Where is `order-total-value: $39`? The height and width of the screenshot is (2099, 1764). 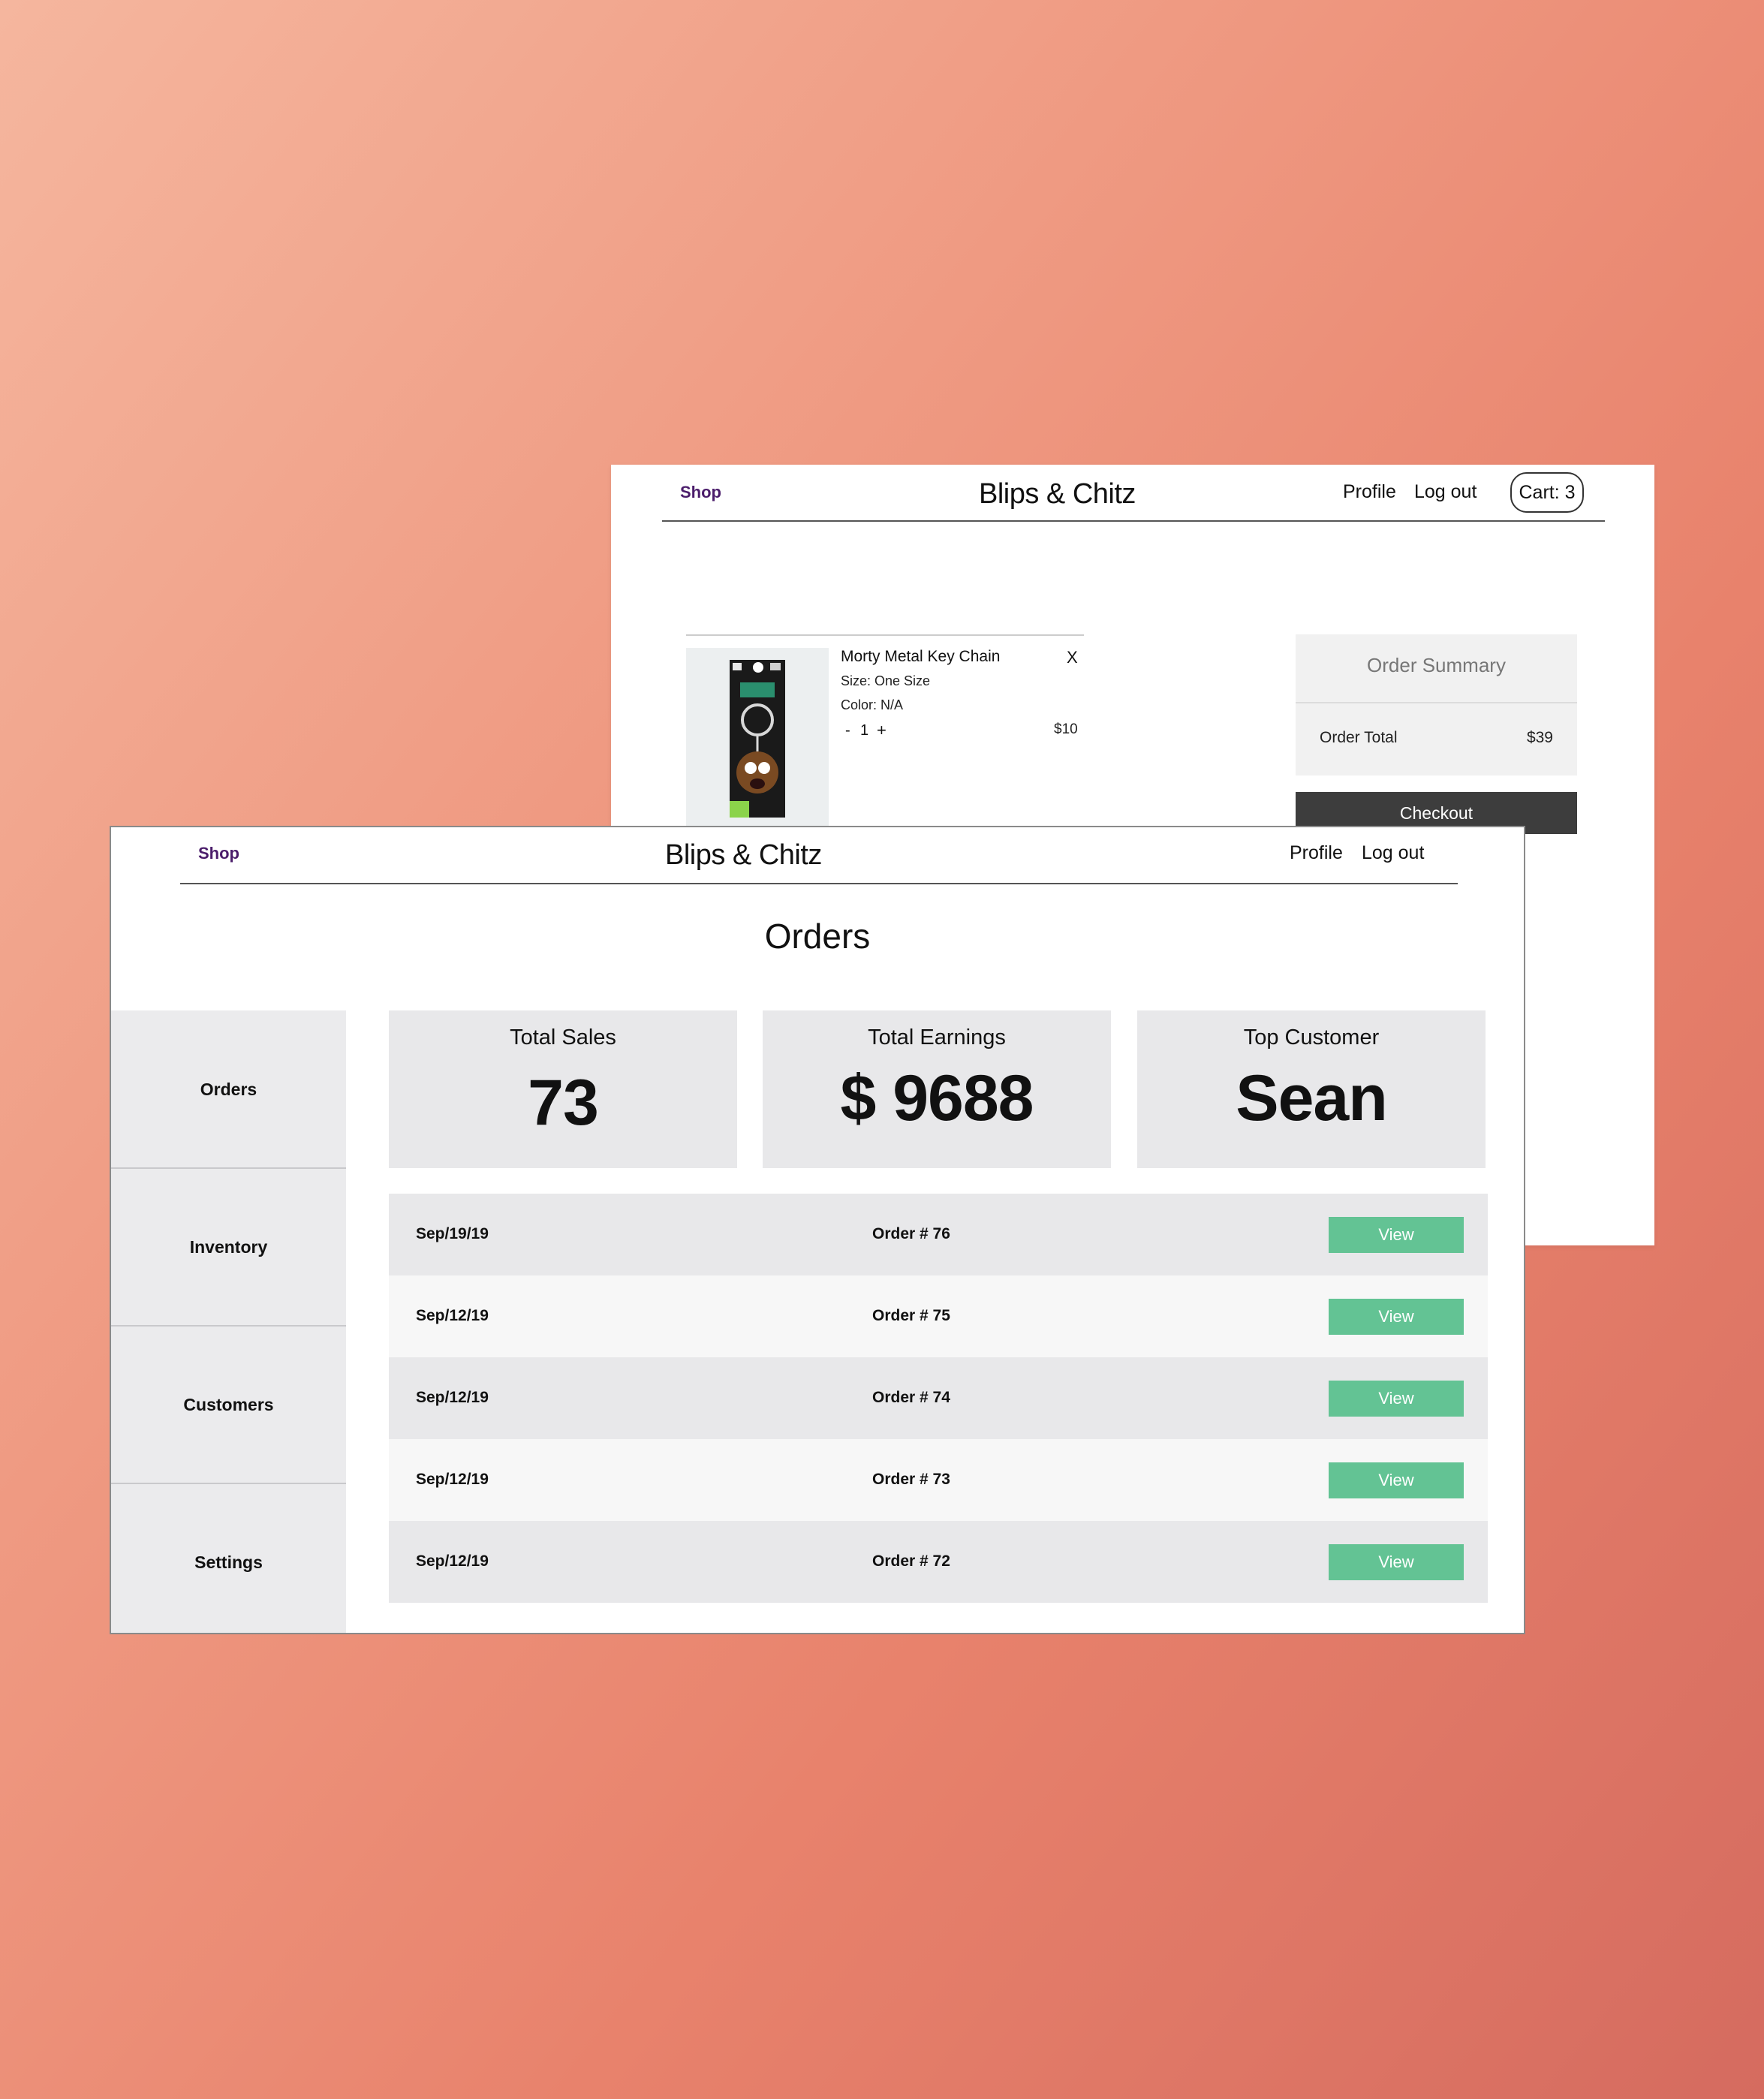 order-total-value: $39 is located at coordinates (1539, 737).